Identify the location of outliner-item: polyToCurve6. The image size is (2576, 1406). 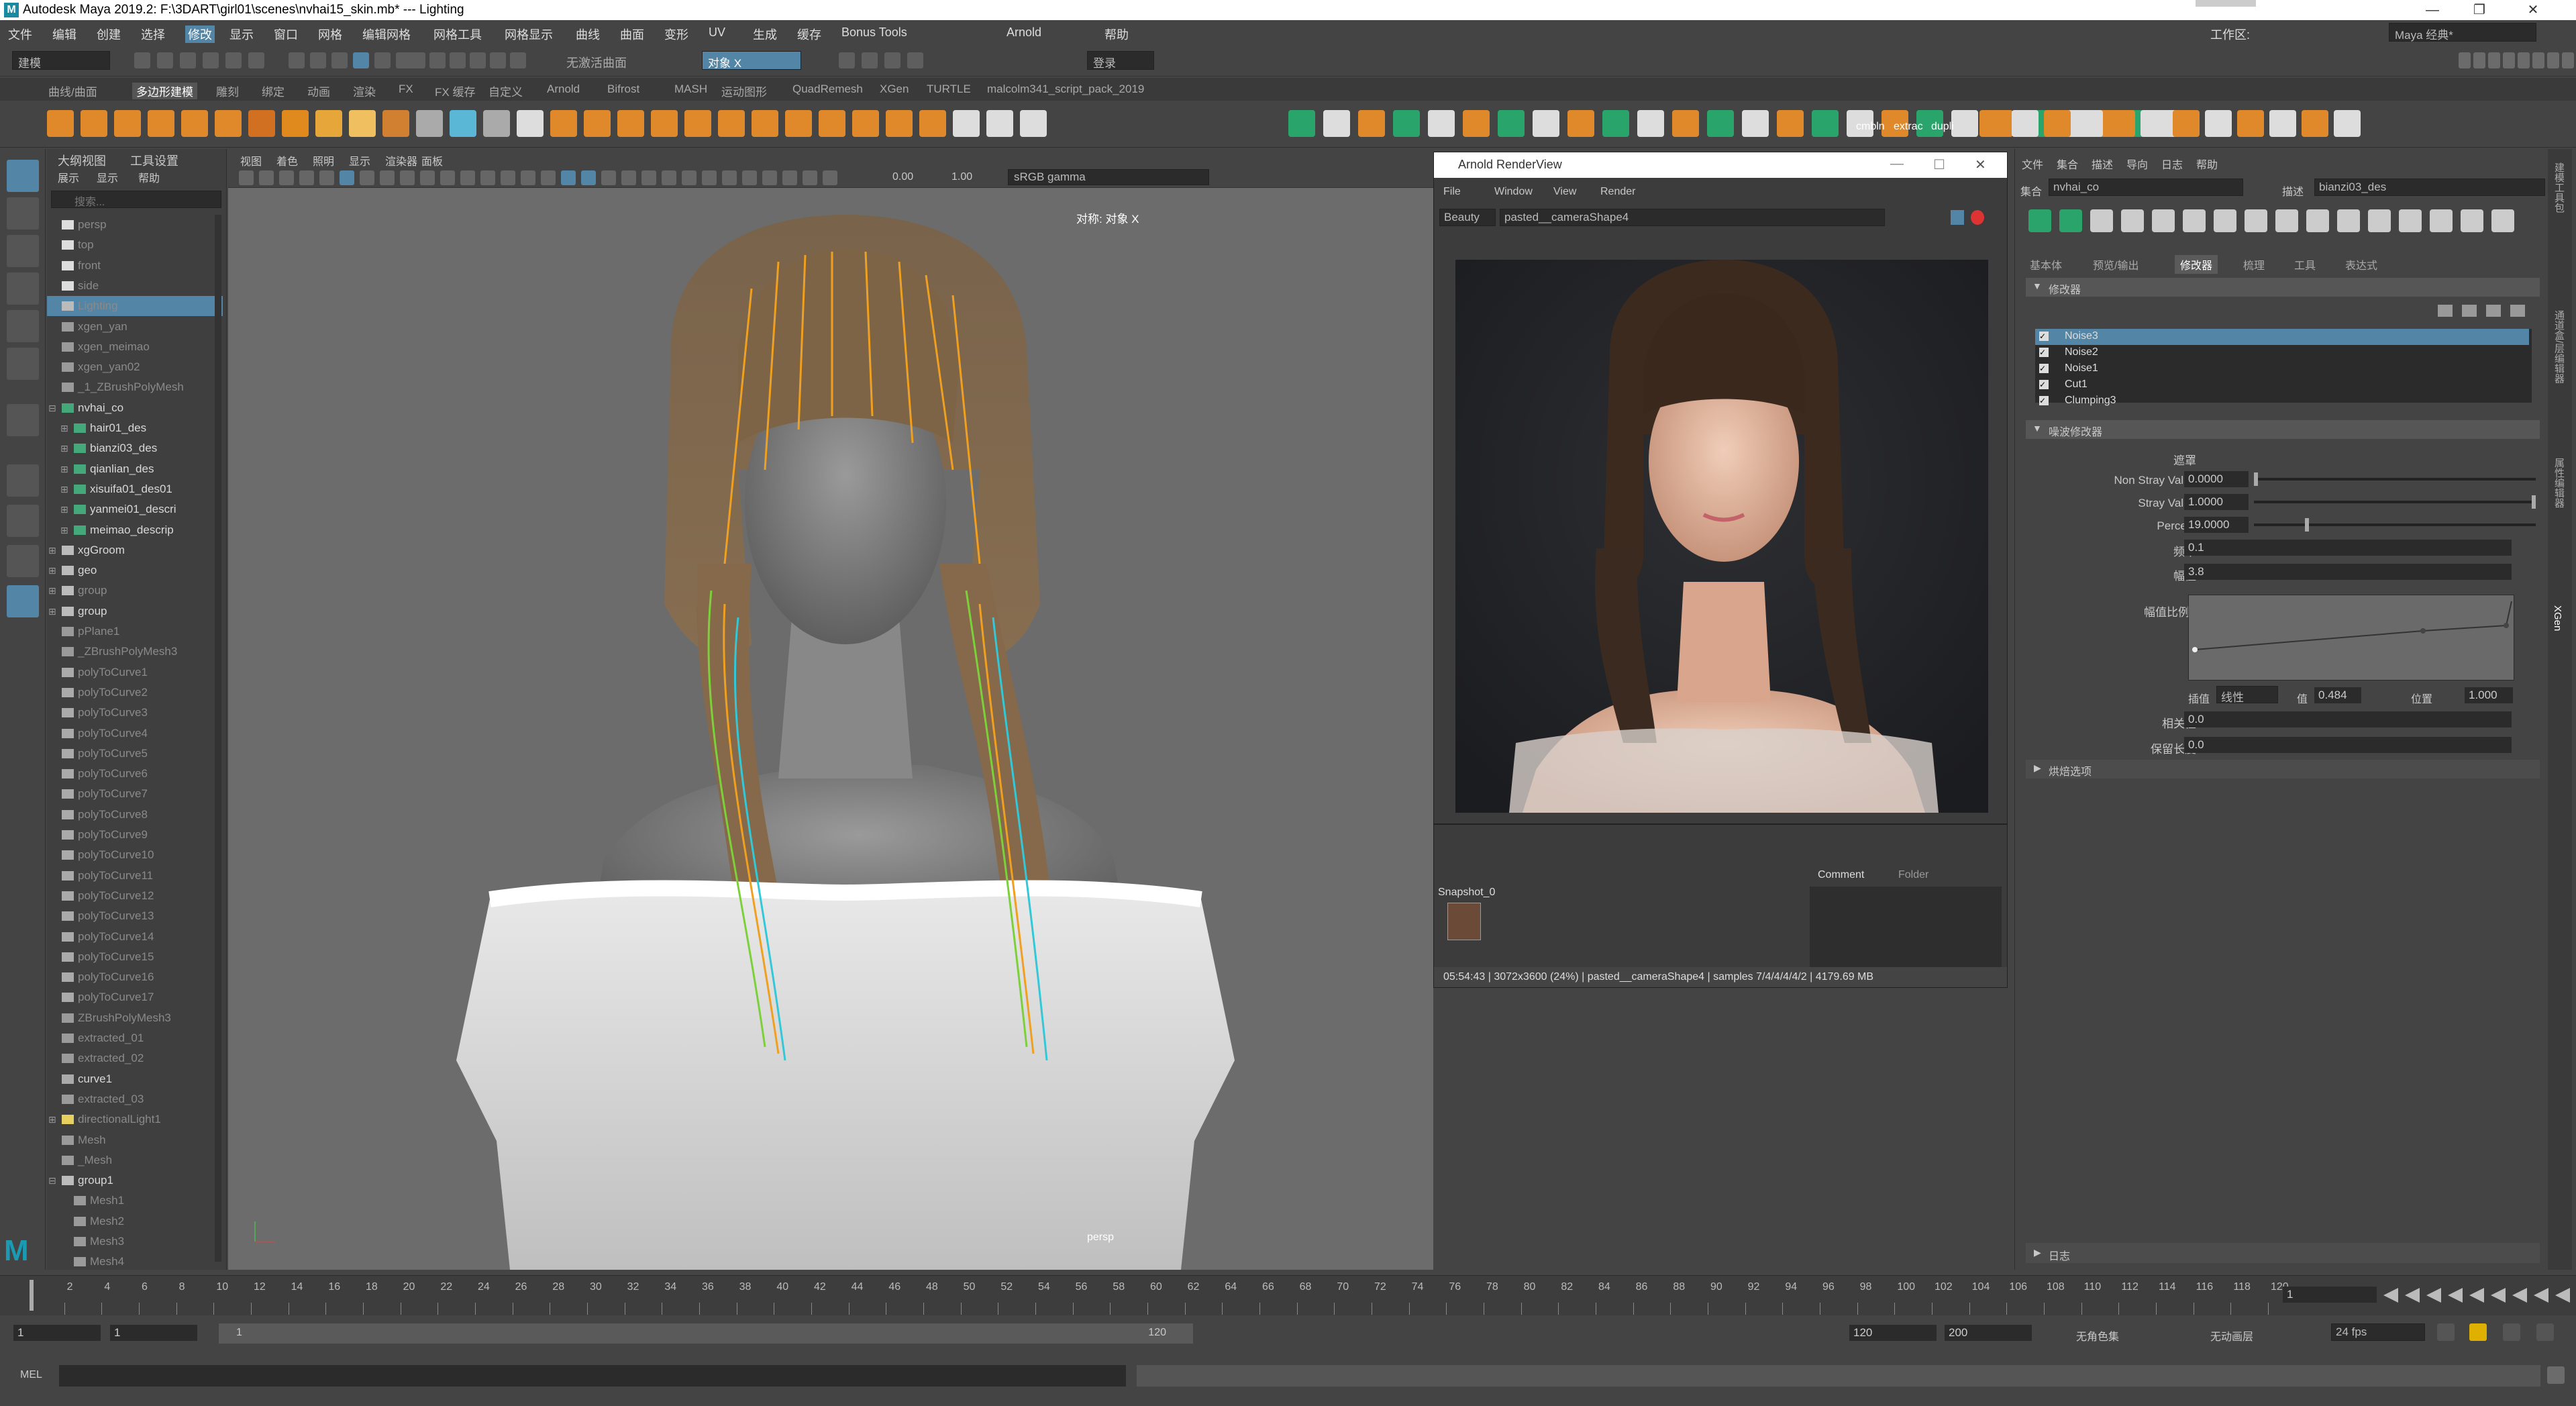
(135, 774).